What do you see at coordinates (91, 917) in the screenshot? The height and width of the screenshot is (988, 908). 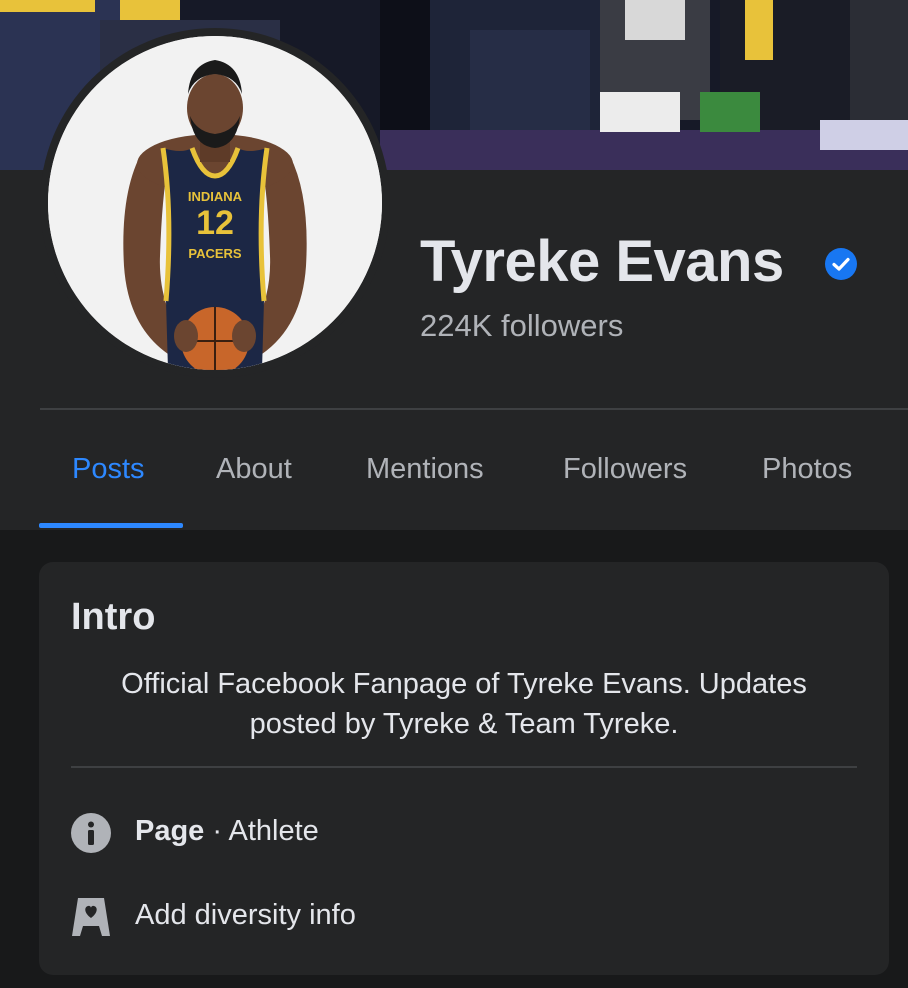 I see `diversity-heart-icon` at bounding box center [91, 917].